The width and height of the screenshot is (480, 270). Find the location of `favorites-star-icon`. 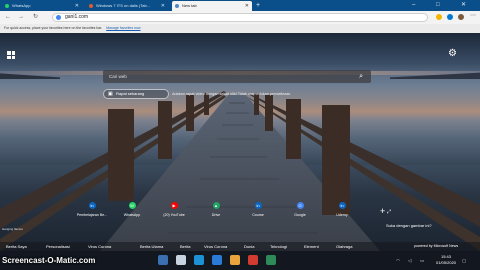

favorites-star-icon is located at coordinates (439, 17).